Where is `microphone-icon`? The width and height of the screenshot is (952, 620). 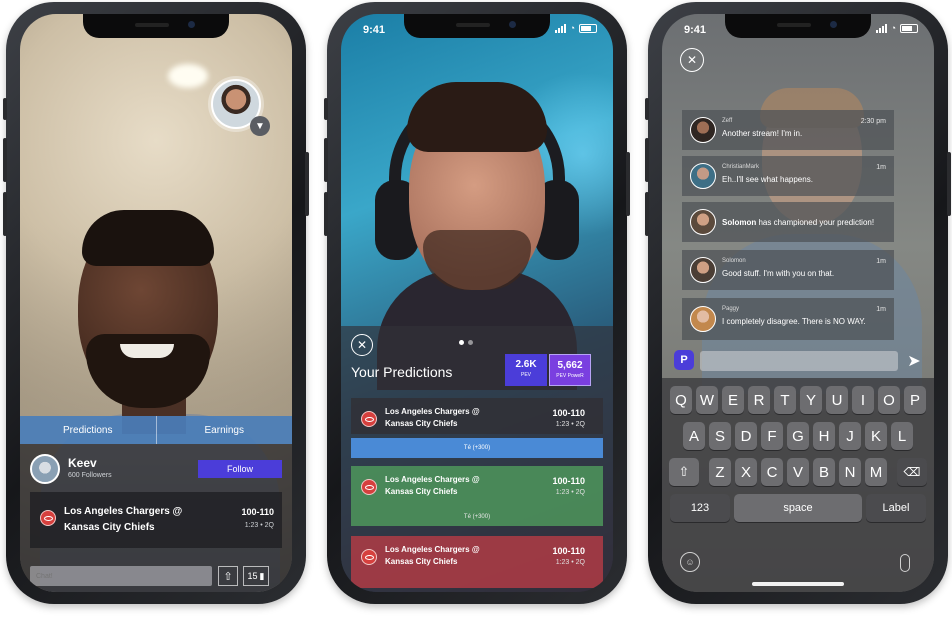
microphone-icon is located at coordinates (905, 563).